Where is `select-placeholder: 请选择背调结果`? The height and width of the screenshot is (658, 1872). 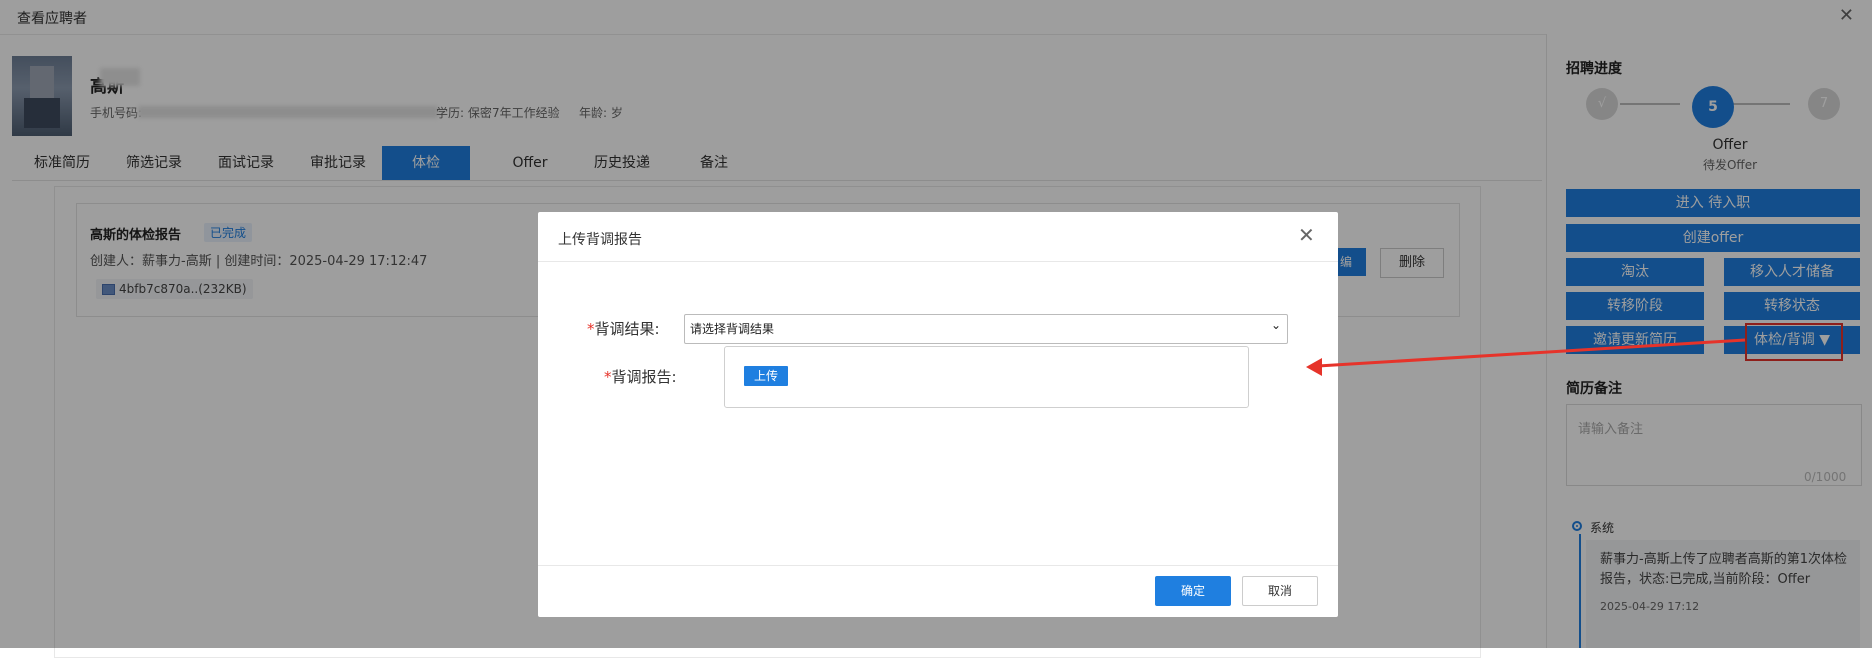
select-placeholder: 请选择背调结果 is located at coordinates (732, 329).